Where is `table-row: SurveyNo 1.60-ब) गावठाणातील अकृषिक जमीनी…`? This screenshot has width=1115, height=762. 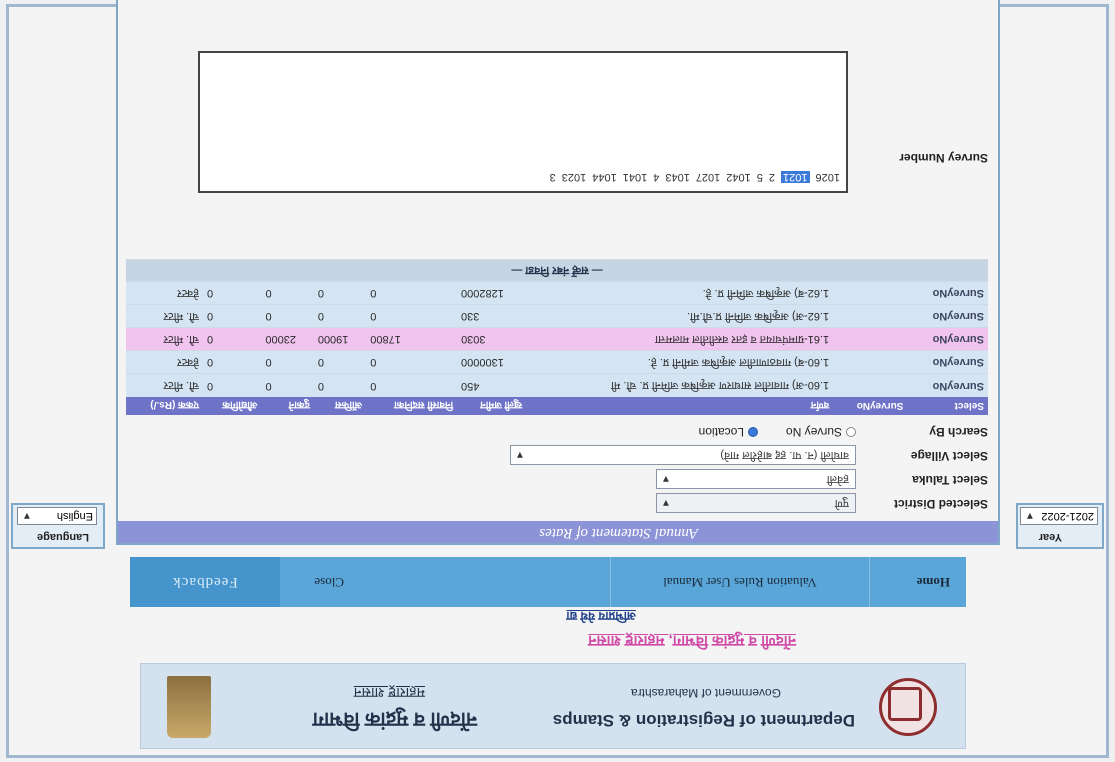 table-row: SurveyNo 1.60-ब) गावठाणातील अकृषिक जमीनी… is located at coordinates (557, 362).